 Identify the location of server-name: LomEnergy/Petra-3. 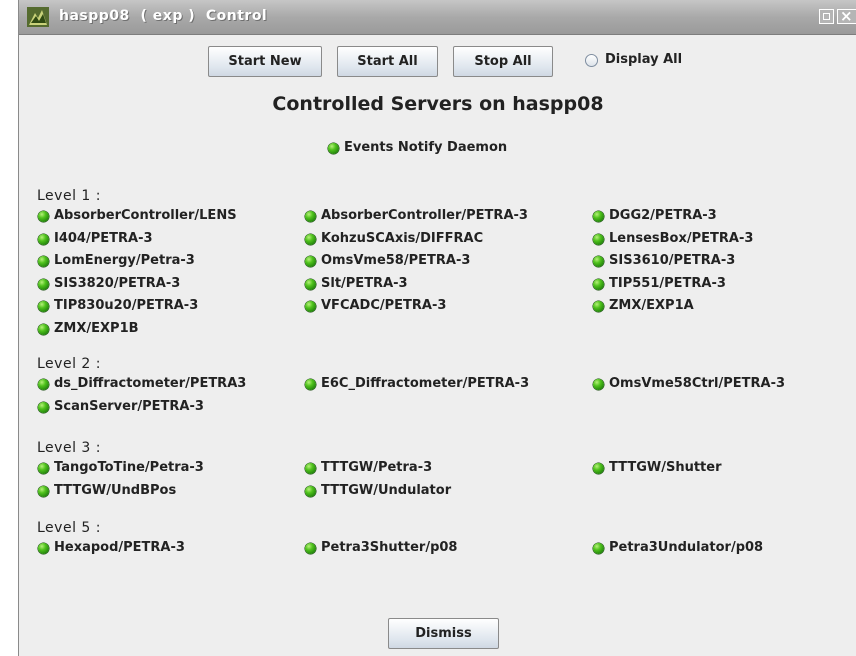
(124, 260).